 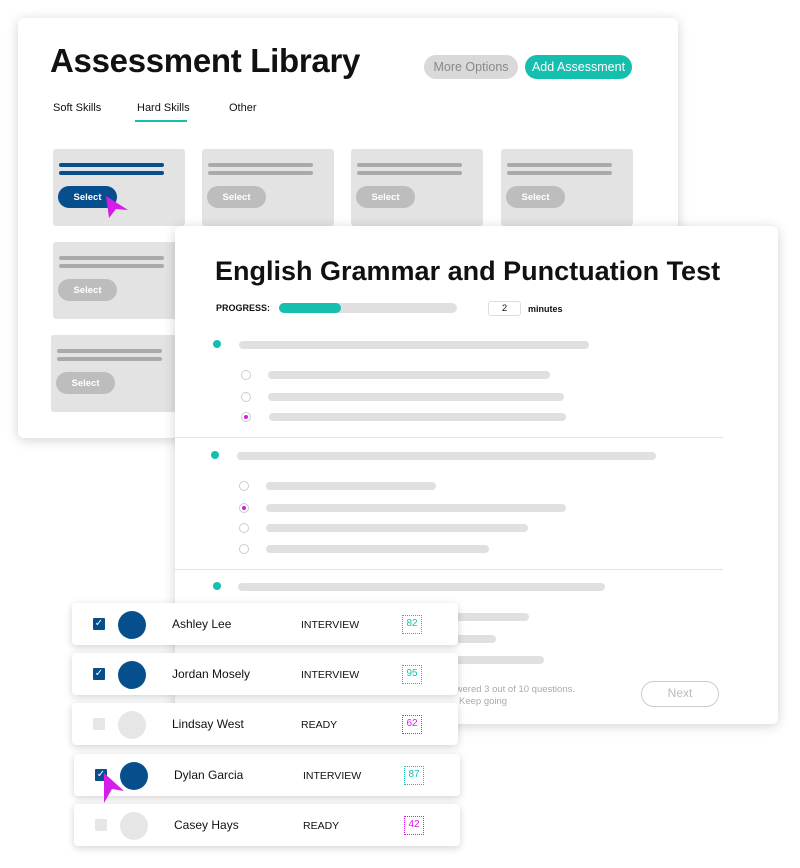 I want to click on candidate-name: Ashley Lee, so click(x=202, y=624).